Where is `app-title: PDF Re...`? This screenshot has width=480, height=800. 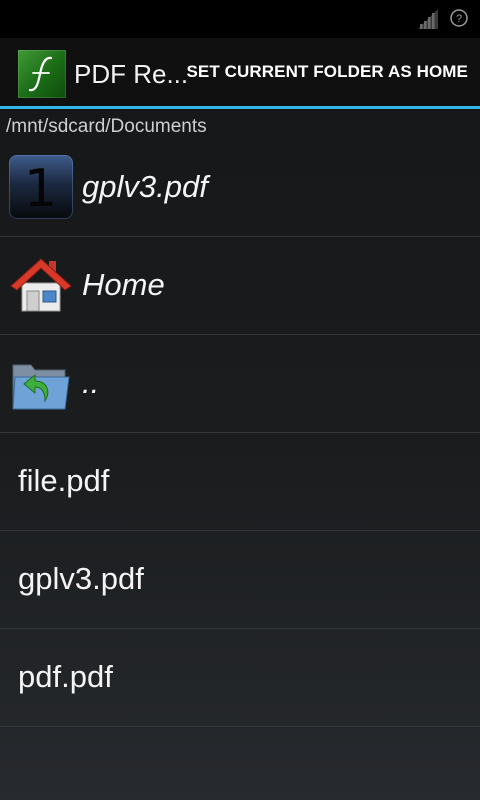 app-title: PDF Re... is located at coordinates (131, 74).